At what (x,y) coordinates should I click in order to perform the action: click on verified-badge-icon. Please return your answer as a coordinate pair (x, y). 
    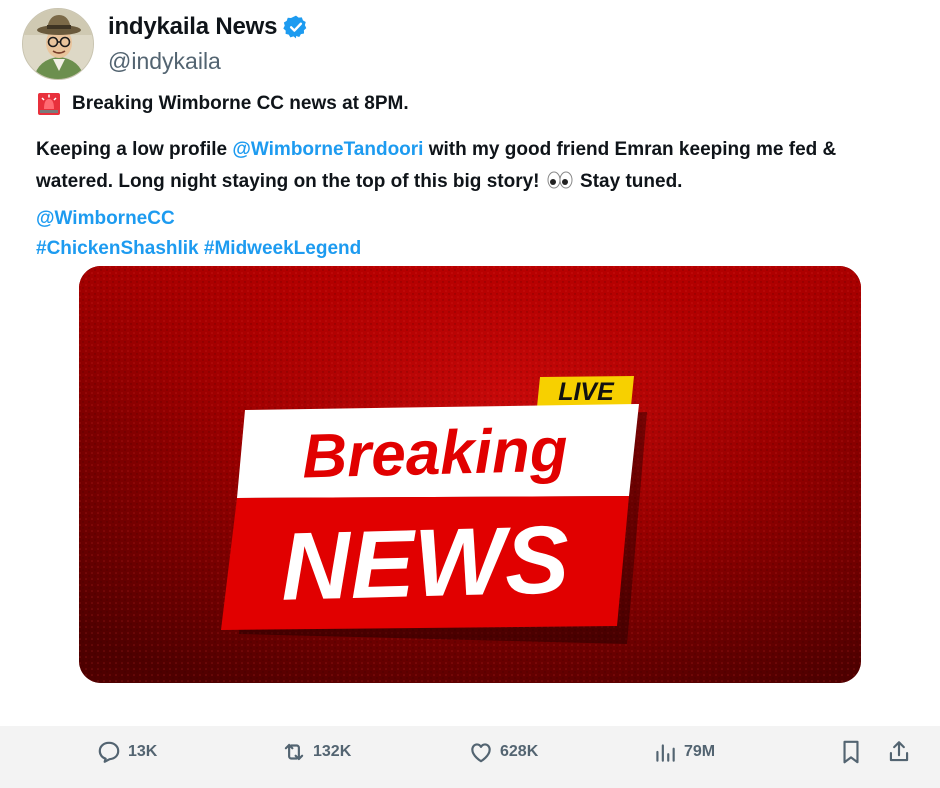
    Looking at the image, I should click on (296, 27).